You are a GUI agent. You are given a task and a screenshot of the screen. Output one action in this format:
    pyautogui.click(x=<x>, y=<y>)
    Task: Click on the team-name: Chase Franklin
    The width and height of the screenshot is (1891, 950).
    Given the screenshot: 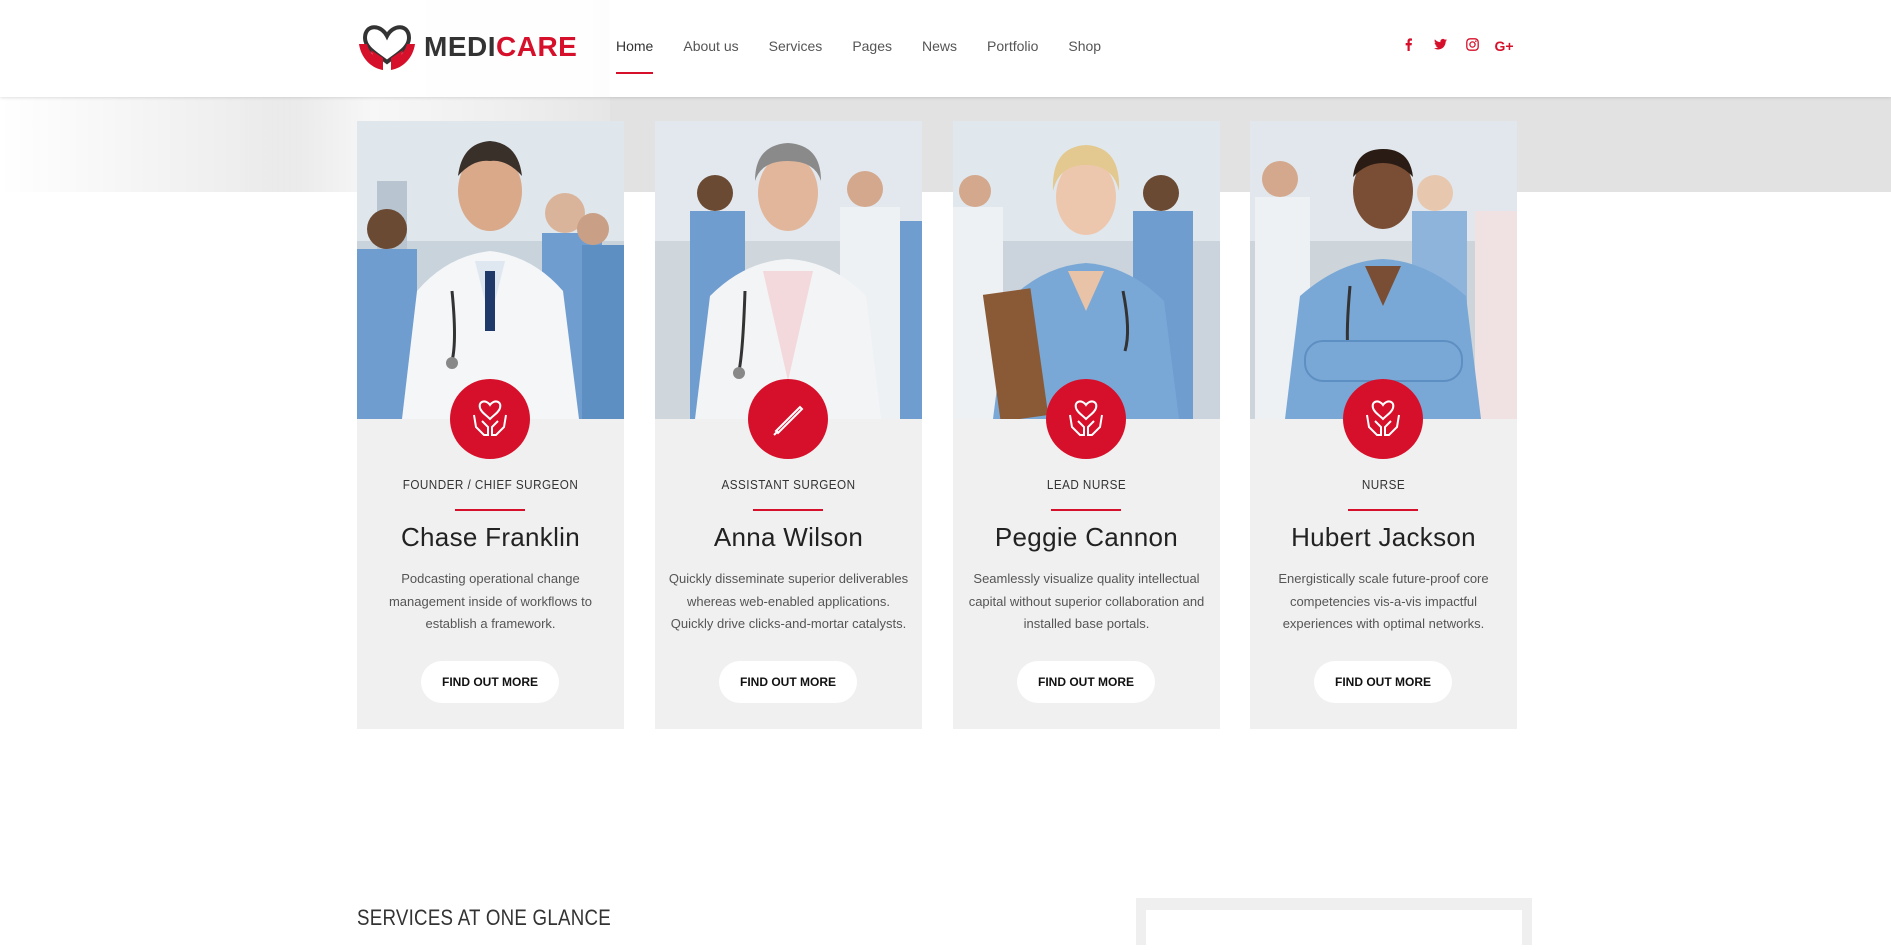 What is the action you would take?
    pyautogui.click(x=490, y=537)
    